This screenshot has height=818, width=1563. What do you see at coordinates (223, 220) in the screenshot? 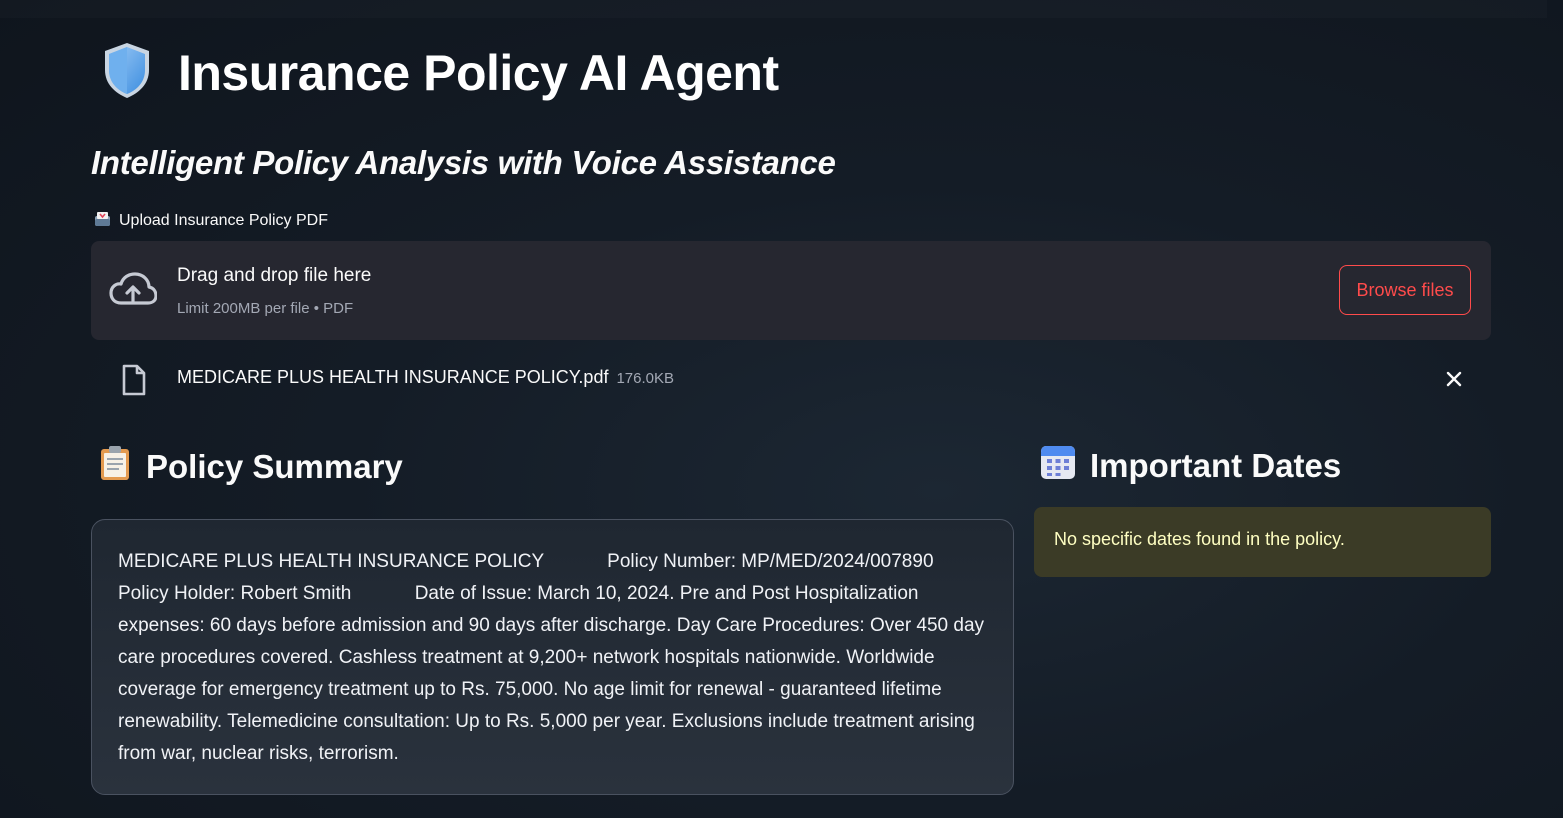
I see `upload-label-text: Upload Insurance Policy PDF` at bounding box center [223, 220].